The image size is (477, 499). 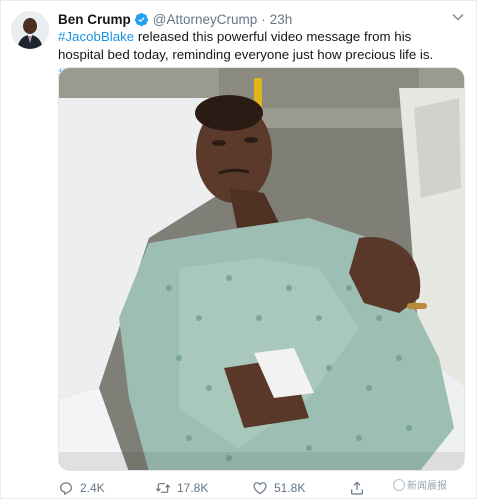 I want to click on watermark-text: 新闻晨报, so click(x=427, y=486).